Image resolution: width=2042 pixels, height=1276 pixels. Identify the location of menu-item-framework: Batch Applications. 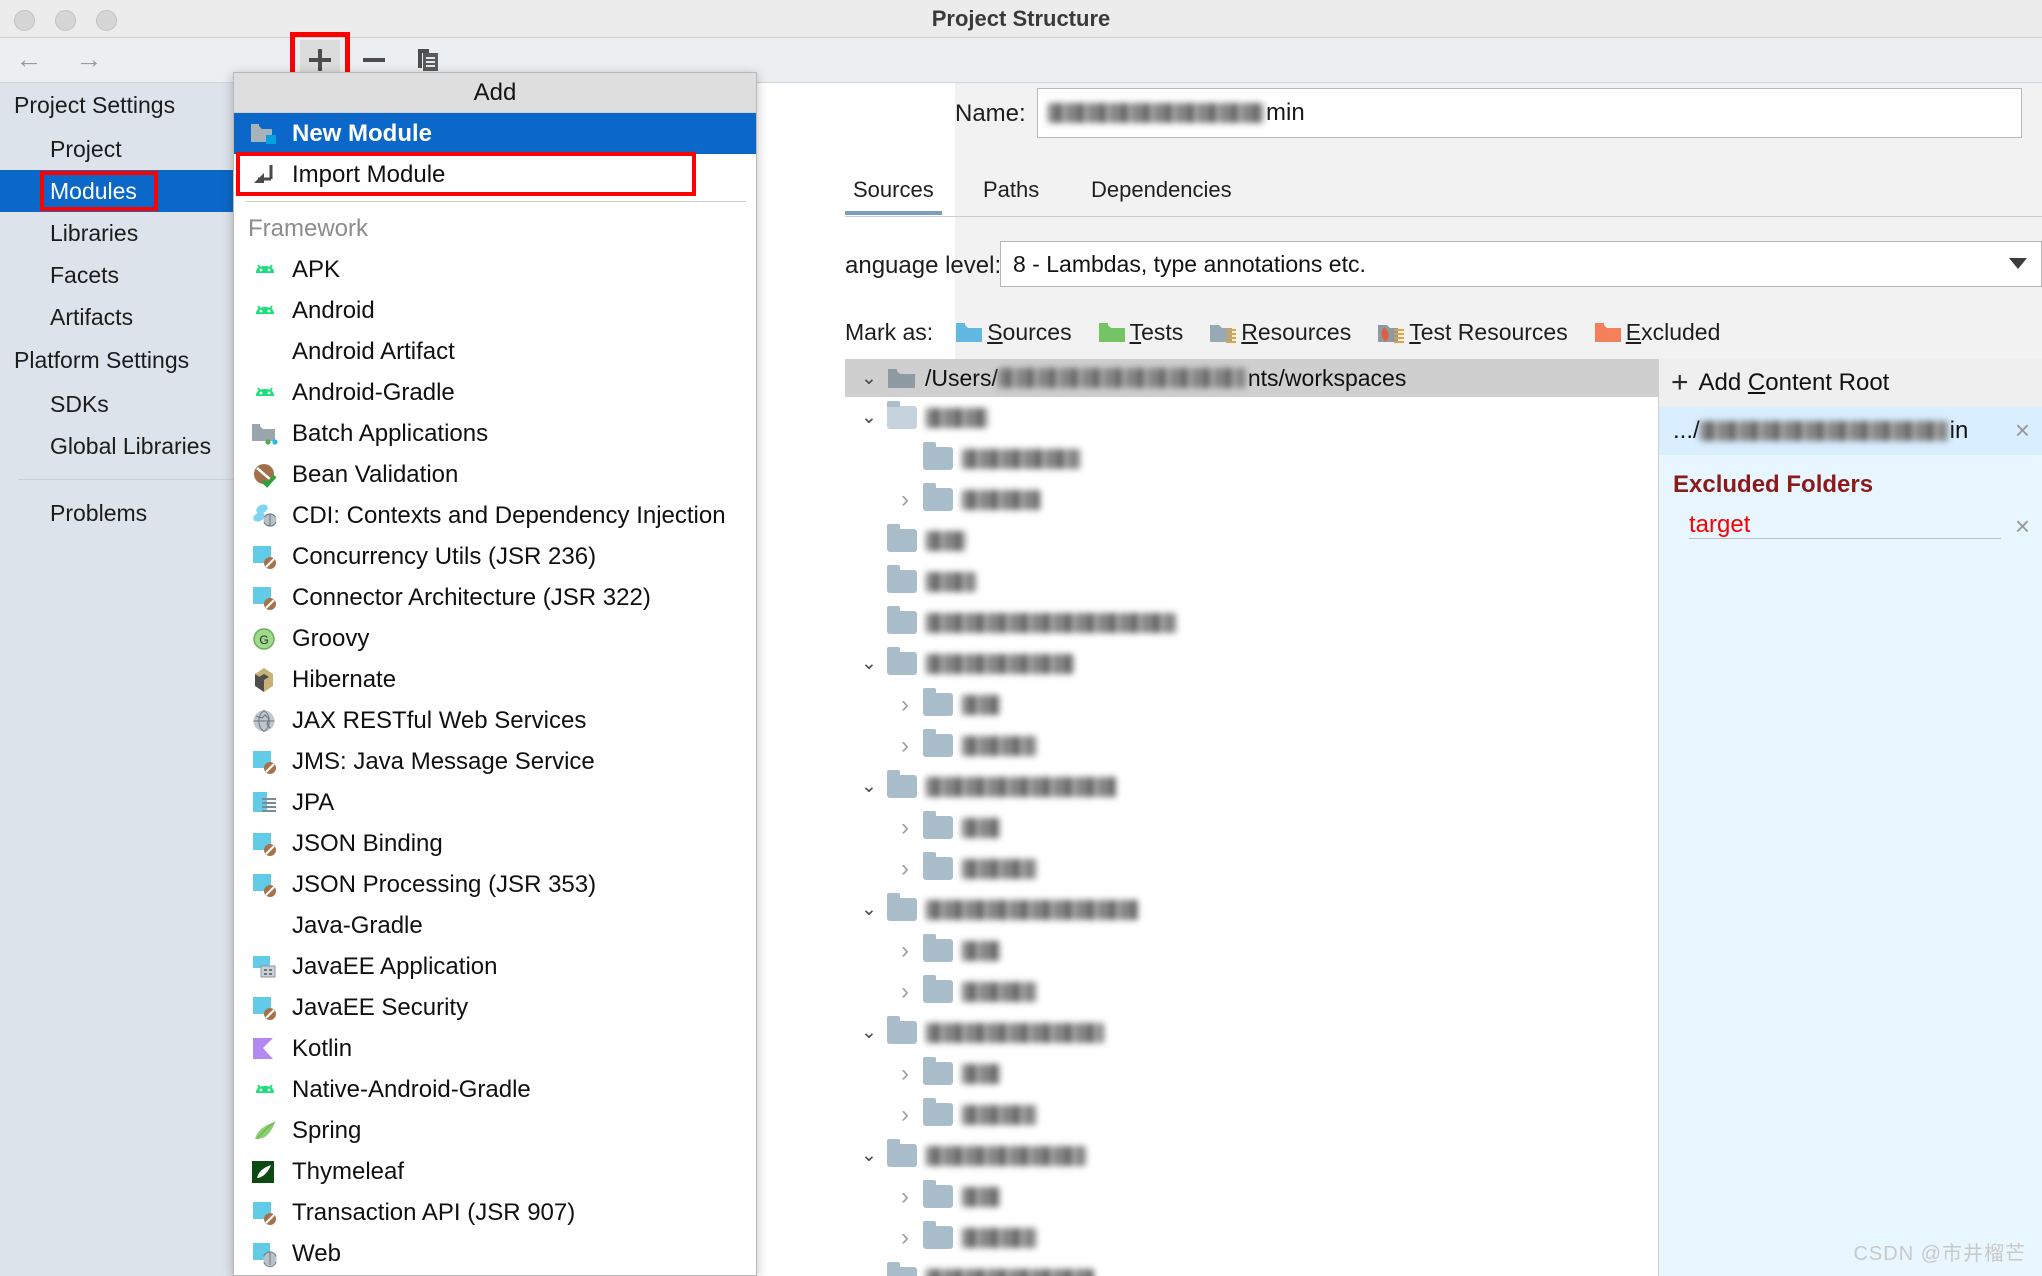
(495, 433).